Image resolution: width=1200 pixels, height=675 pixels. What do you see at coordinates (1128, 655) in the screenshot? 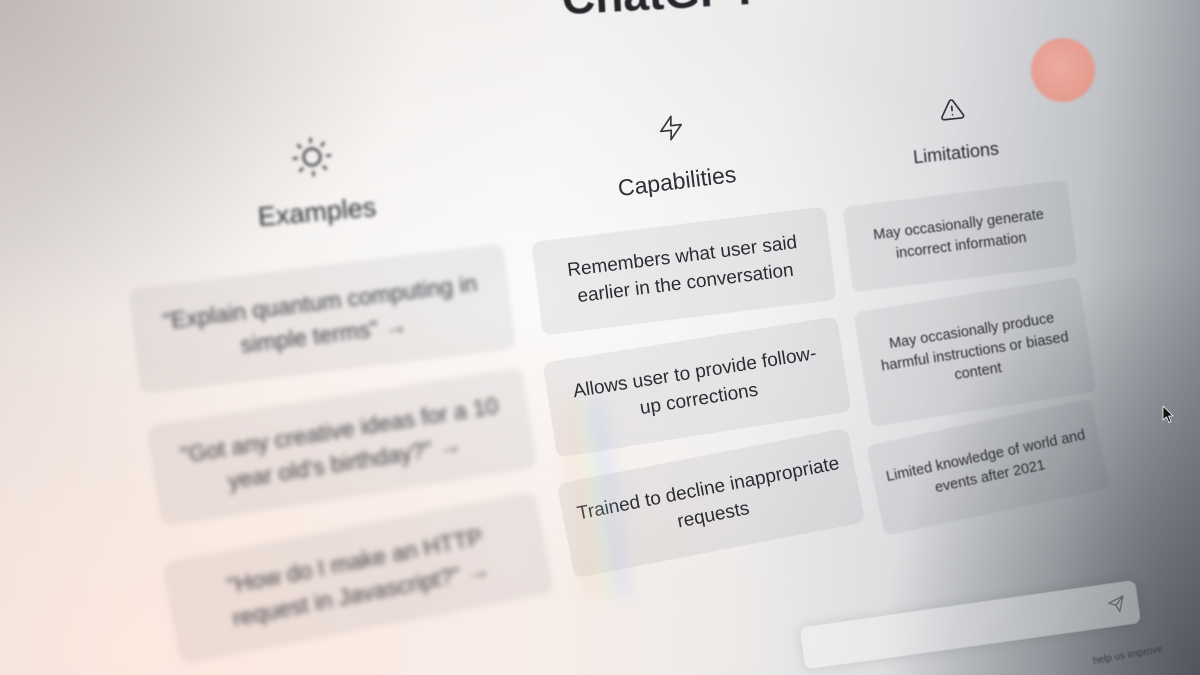
I see `footer-disclaimer: help us improve` at bounding box center [1128, 655].